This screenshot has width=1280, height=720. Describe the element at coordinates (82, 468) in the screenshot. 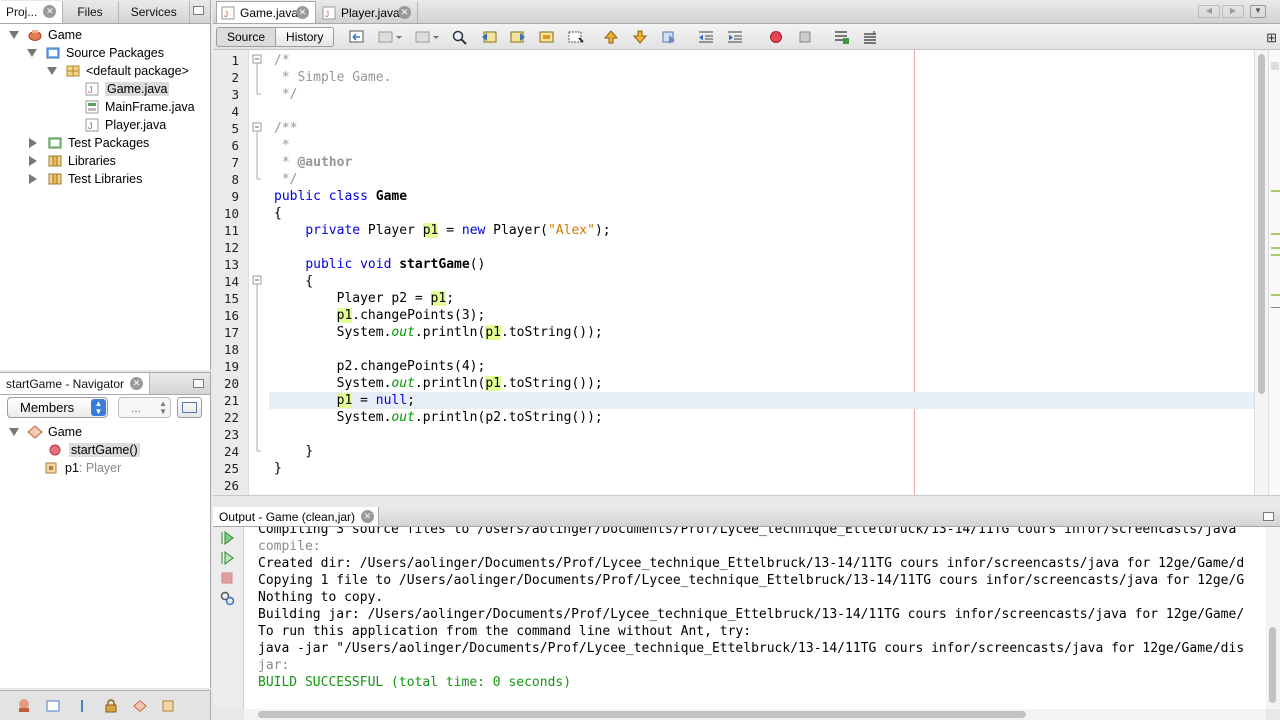

I see `navigator-member-p1: p1 : Player` at that location.